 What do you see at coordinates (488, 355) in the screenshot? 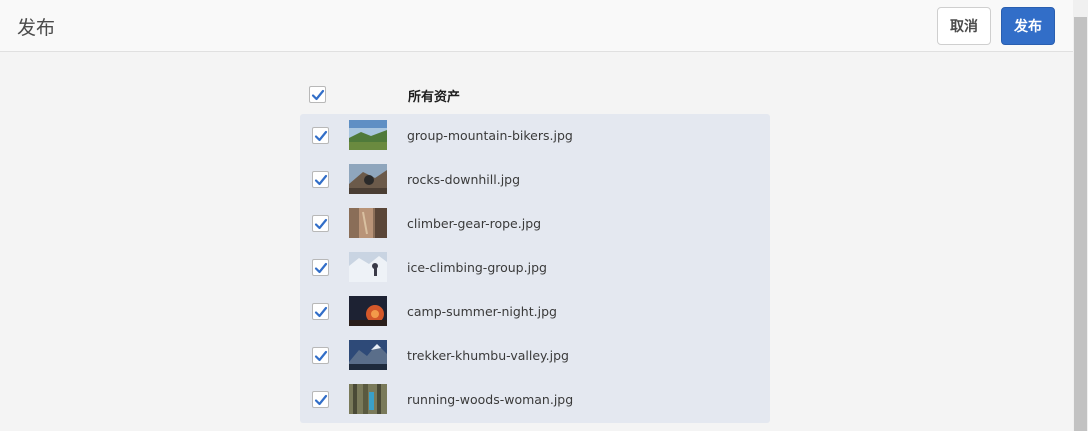
I see `asset-name: trekker-khumbu-valley.jpg` at bounding box center [488, 355].